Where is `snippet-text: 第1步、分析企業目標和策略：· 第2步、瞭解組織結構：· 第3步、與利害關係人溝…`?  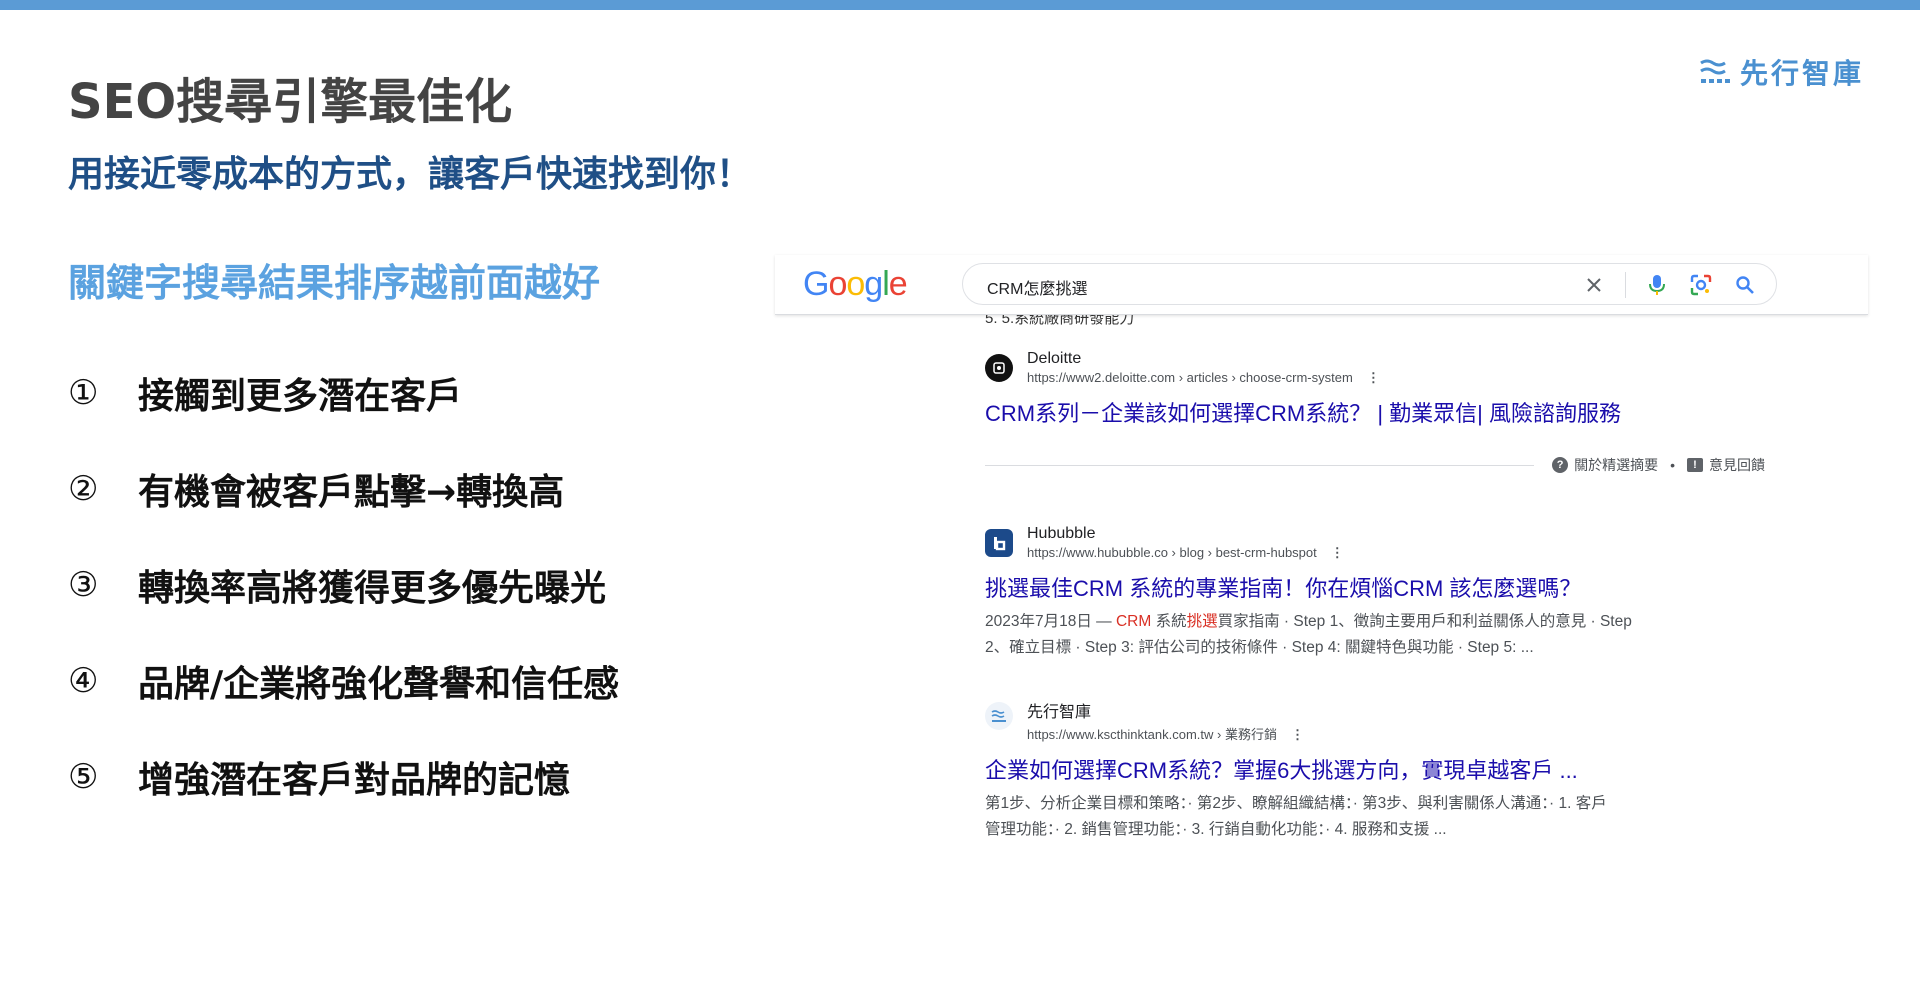 snippet-text: 第1步、分析企業目標和策略：· 第2步、瞭解組織結構：· 第3步、與利害關係人溝… is located at coordinates (1296, 803).